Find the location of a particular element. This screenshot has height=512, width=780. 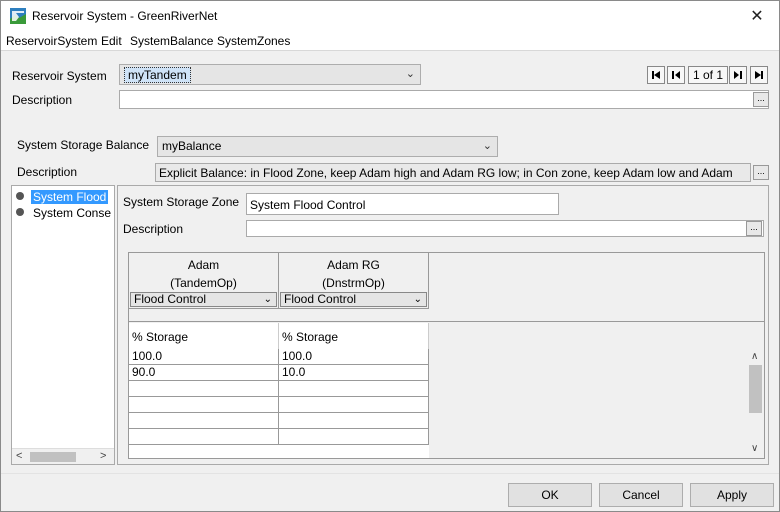

next-record-icon is located at coordinates (738, 75).